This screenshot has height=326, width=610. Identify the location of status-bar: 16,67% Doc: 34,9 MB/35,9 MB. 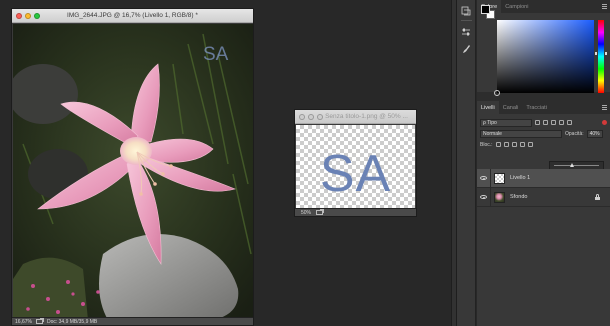
(132, 321).